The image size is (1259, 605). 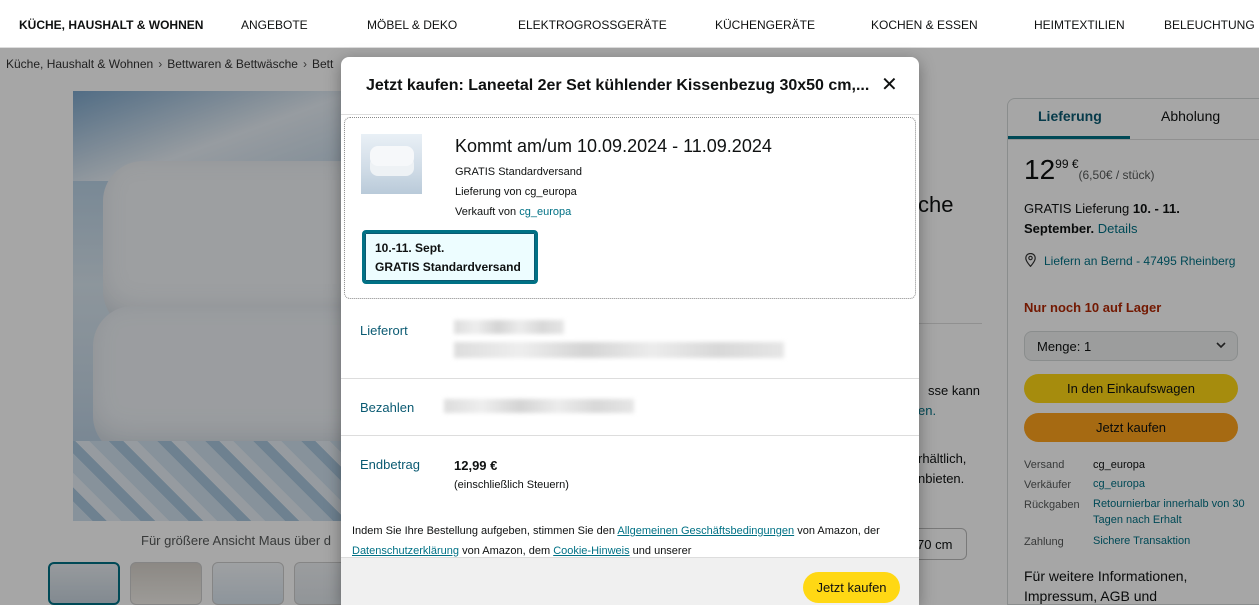 What do you see at coordinates (613, 146) in the screenshot?
I see `arrival-date: Kommt am/um 10.09.2024 - 11.09.2024` at bounding box center [613, 146].